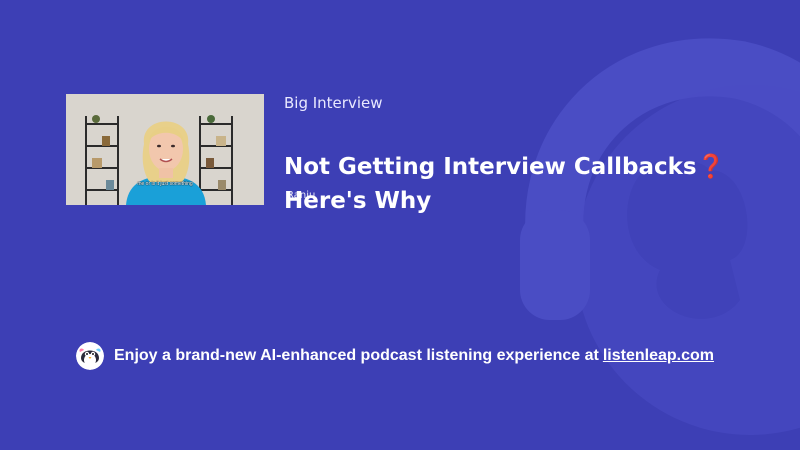 Image resolution: width=800 pixels, height=450 pixels. Describe the element at coordinates (90, 356) in the screenshot. I see `penguin-icon` at that location.